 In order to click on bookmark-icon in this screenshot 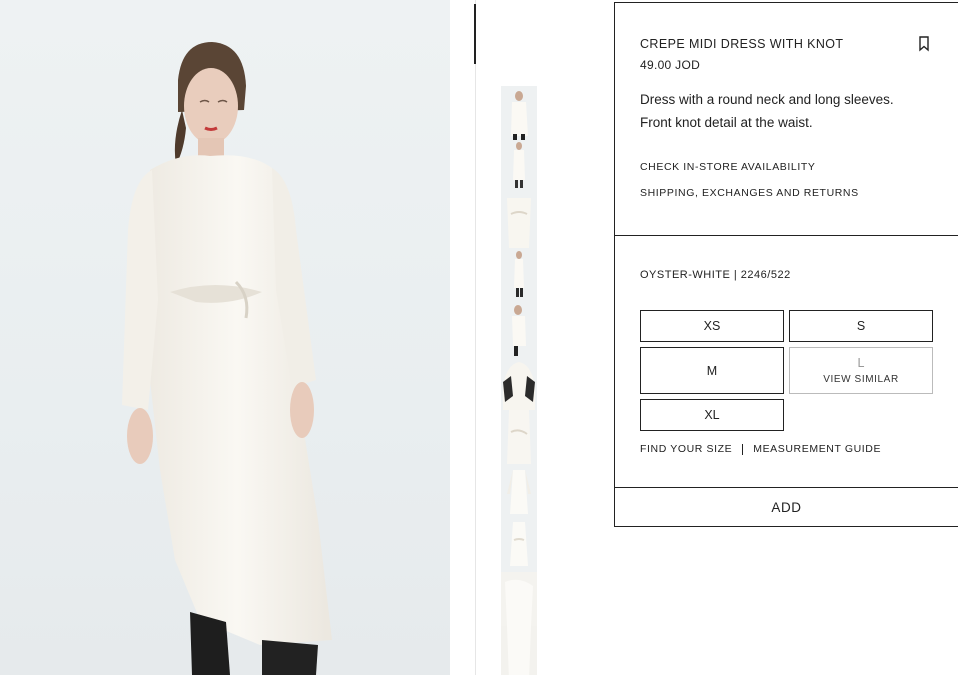, I will do `click(924, 44)`.